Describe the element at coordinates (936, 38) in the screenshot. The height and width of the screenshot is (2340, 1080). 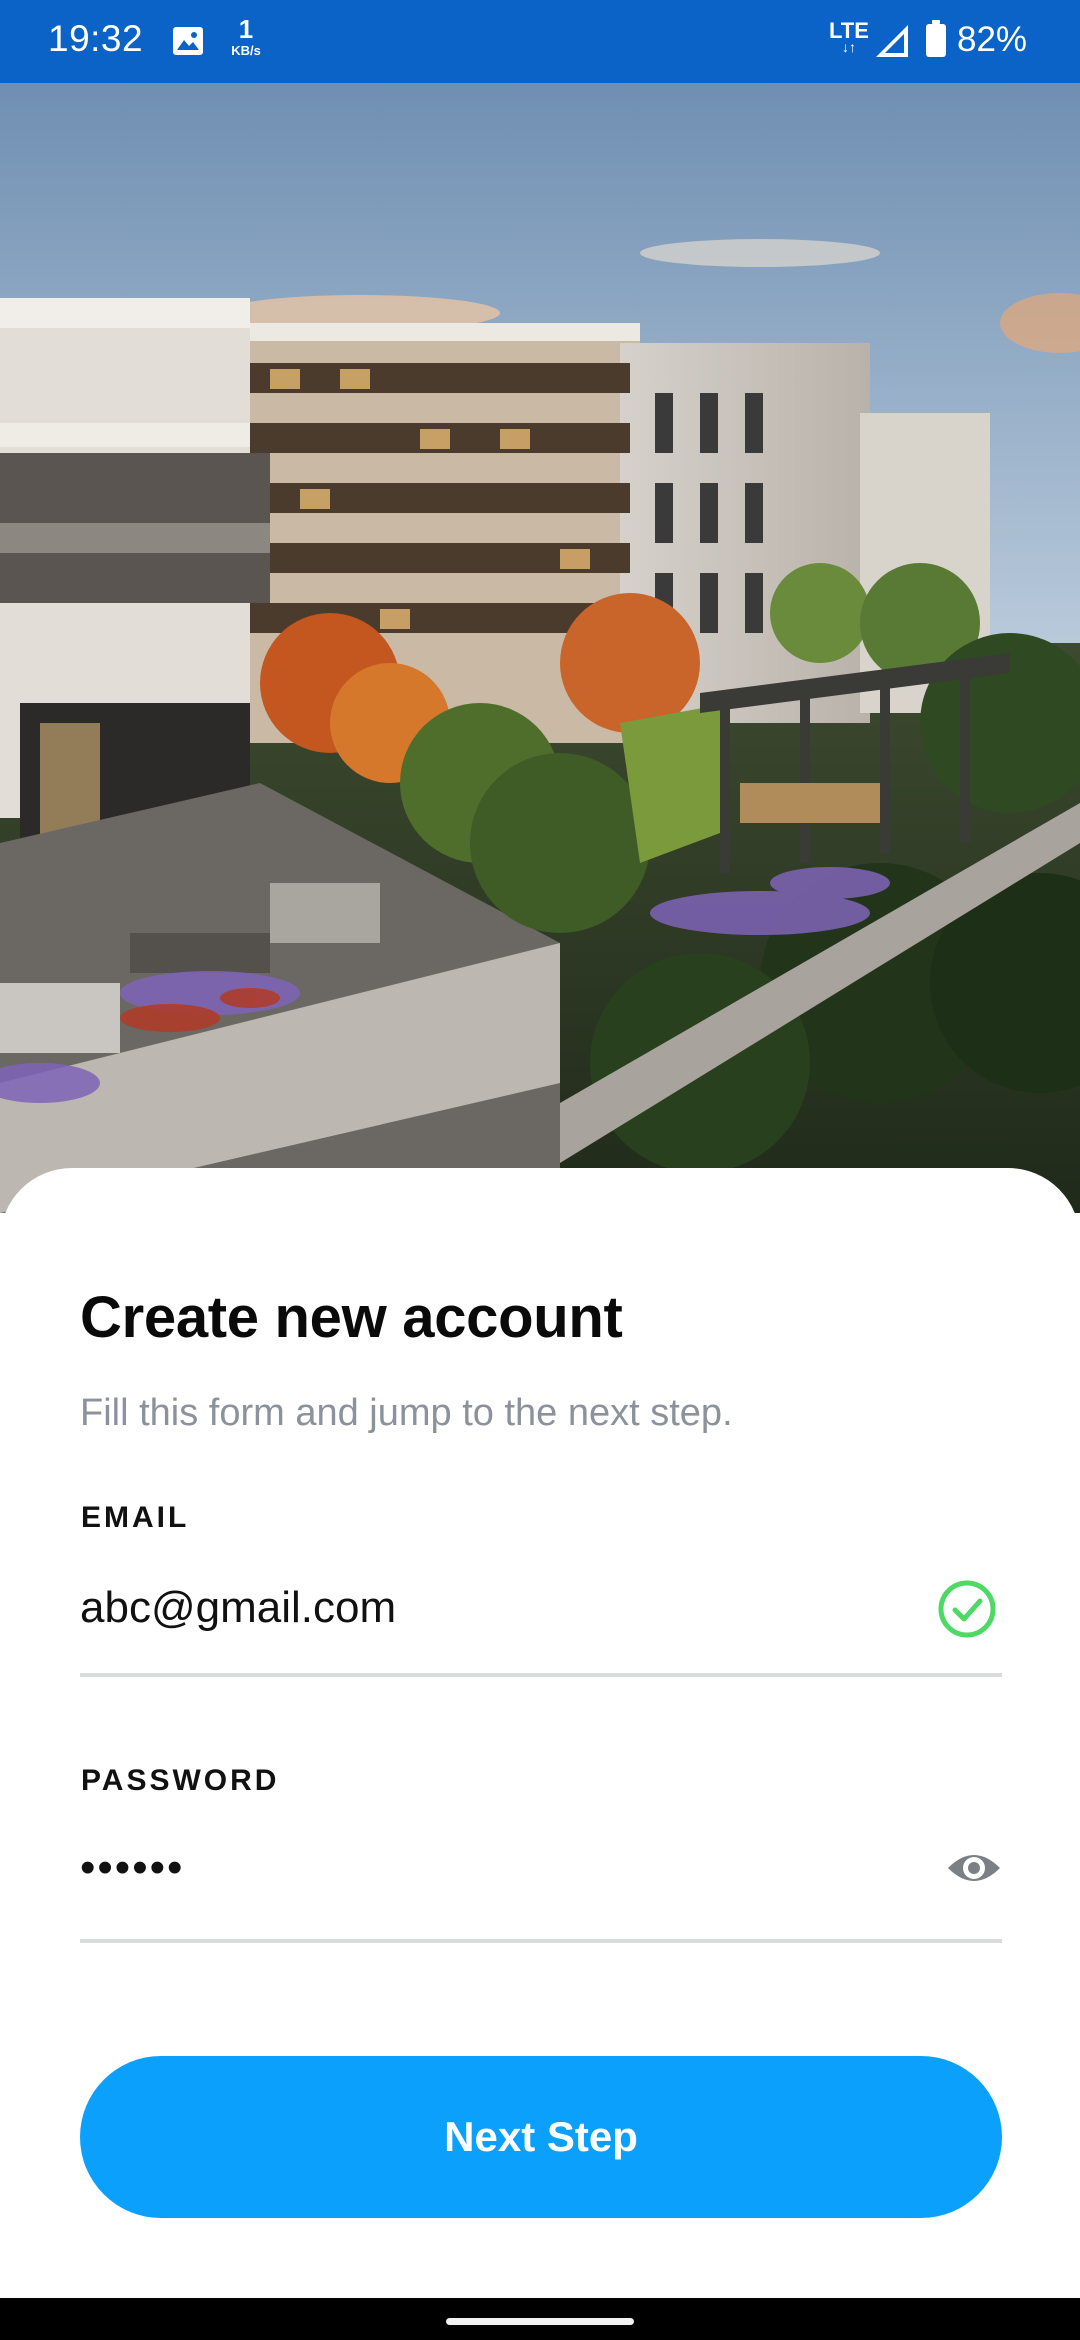
I see `battery-icon` at that location.